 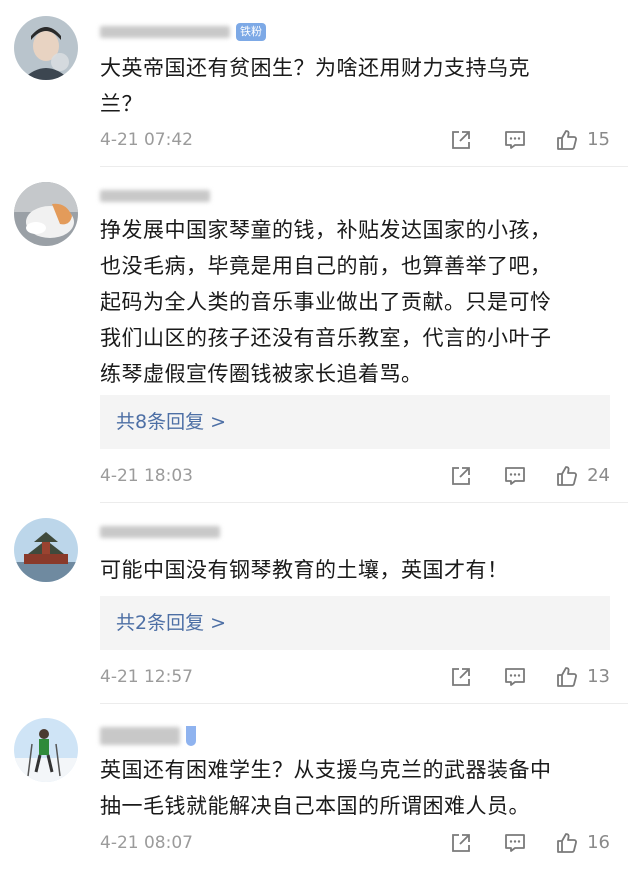 What do you see at coordinates (355, 843) in the screenshot?
I see `comment-meta: 4-21 08:07 16` at bounding box center [355, 843].